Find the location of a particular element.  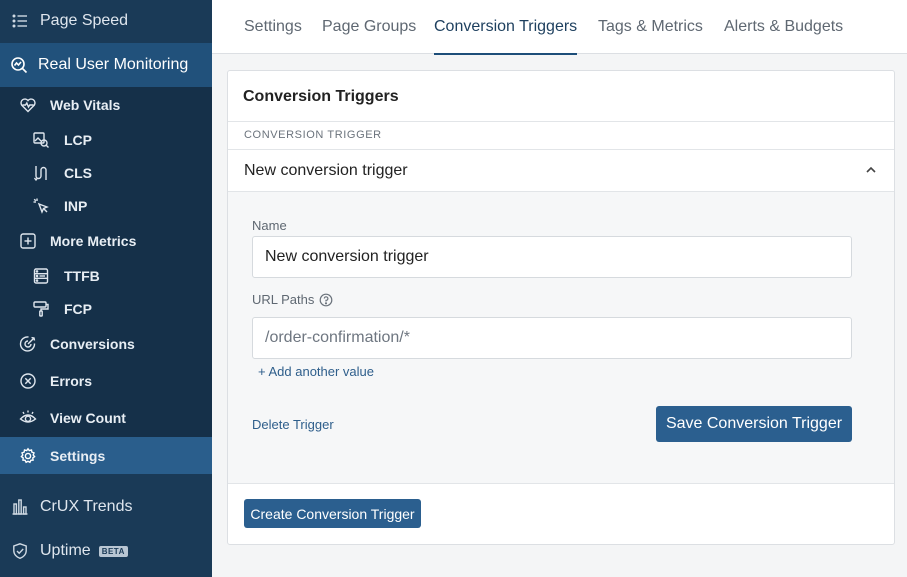

gear-icon is located at coordinates (28, 456).